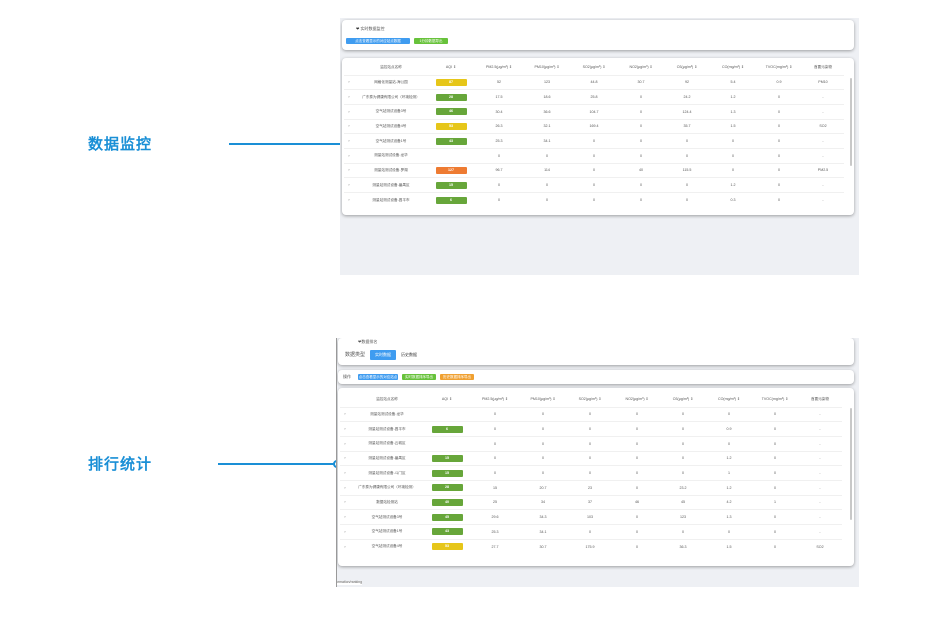  Describe the element at coordinates (378, 377) in the screenshot. I see `view-site-button: 点击查看显示的对应站点` at that location.